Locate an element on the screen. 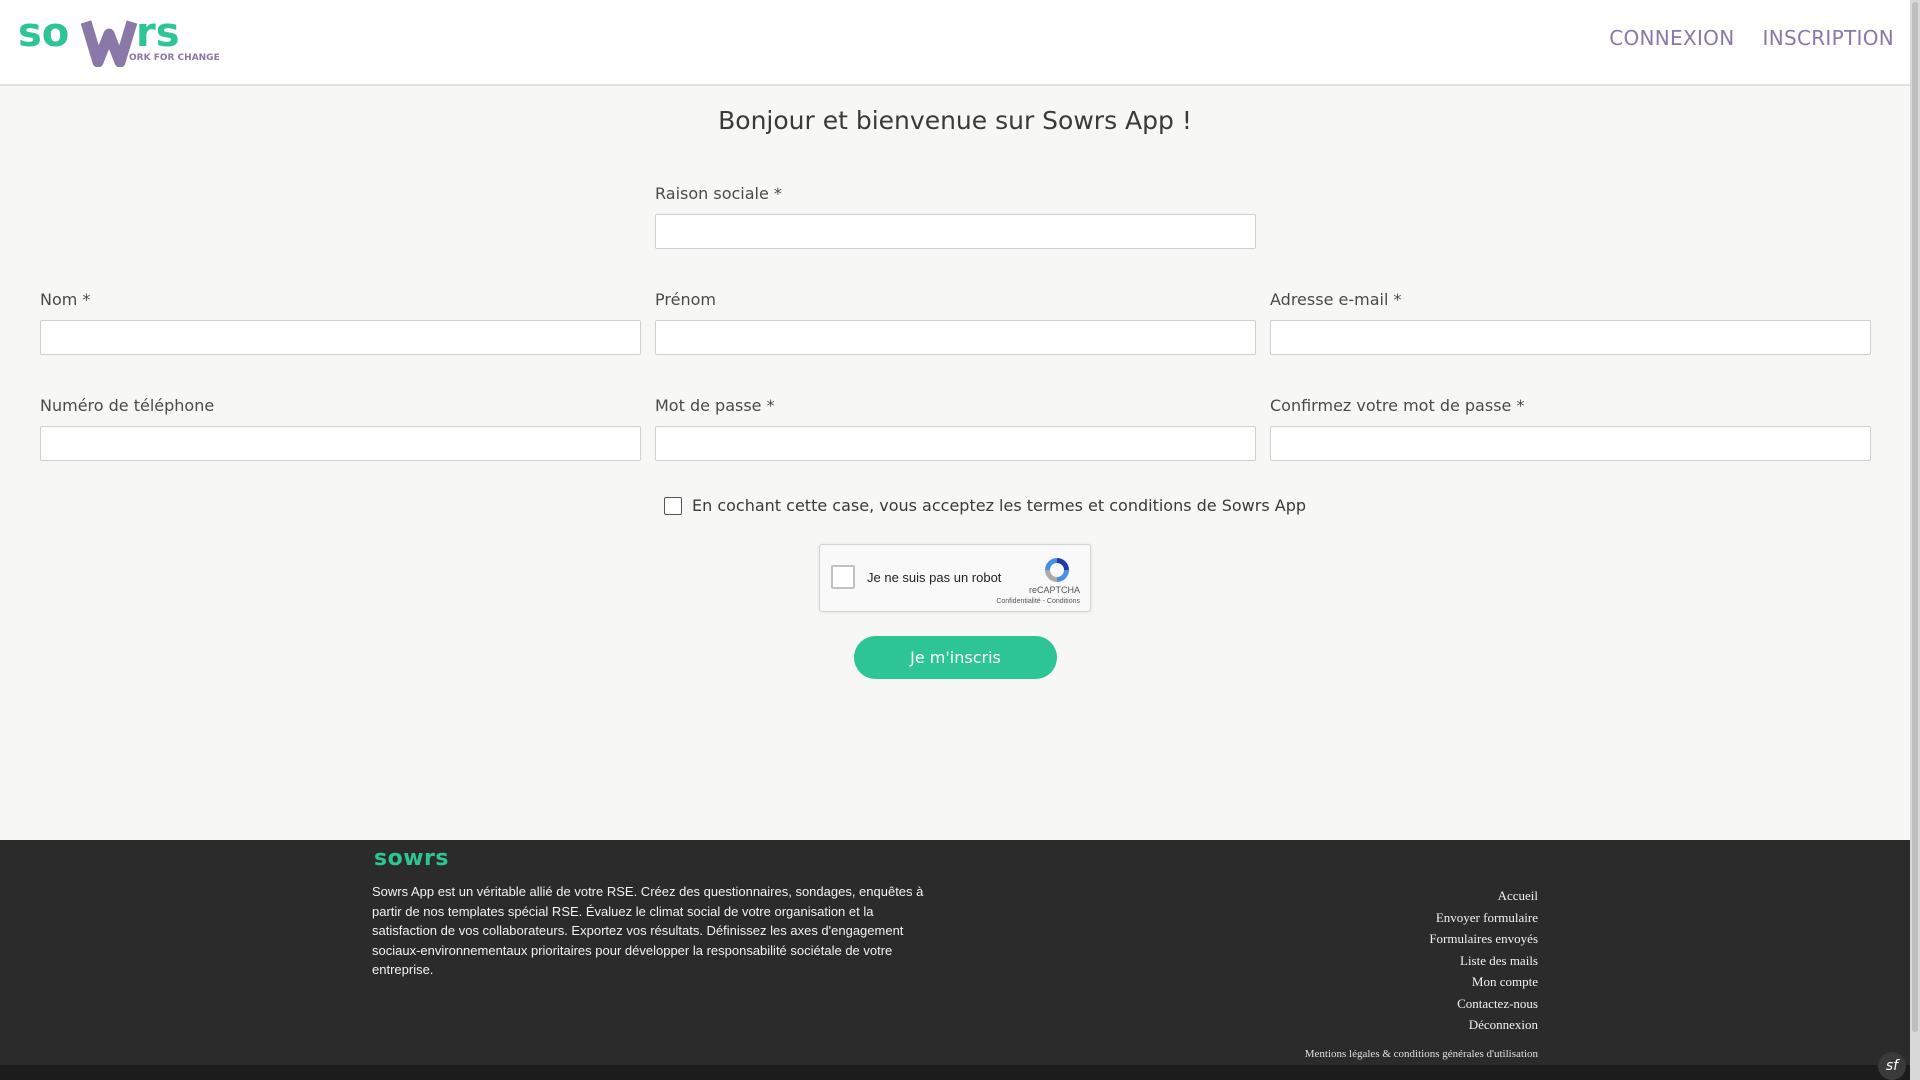  password-confirm-field-group: Confirmez votre mot de passe * is located at coordinates (1570, 428).